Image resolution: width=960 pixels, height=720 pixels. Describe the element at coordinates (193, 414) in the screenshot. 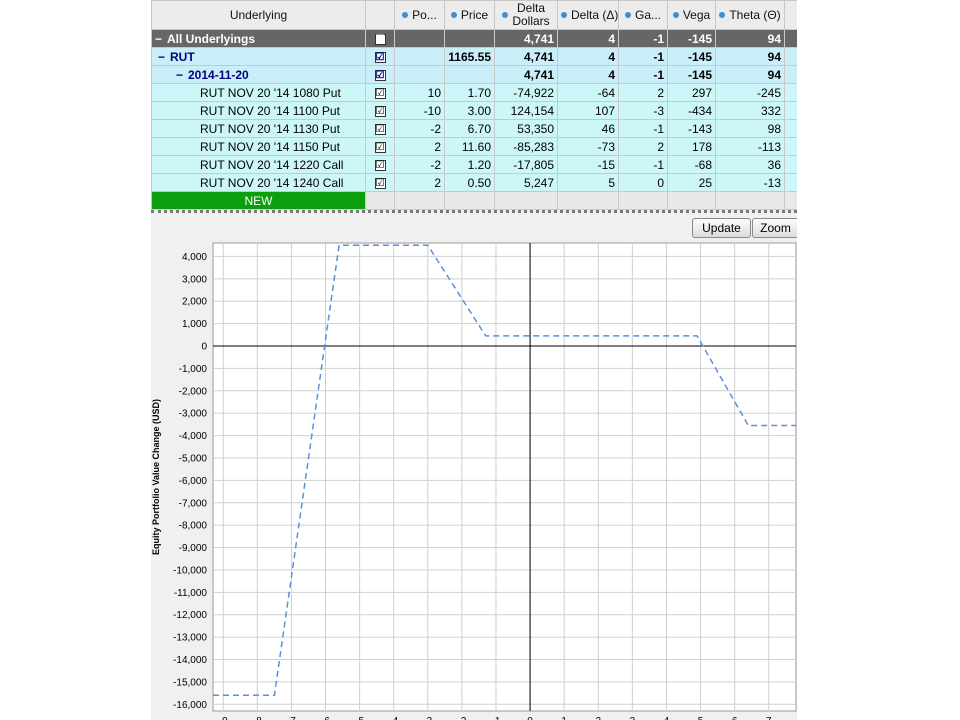

I see `y-tick-label: -3,000` at that location.